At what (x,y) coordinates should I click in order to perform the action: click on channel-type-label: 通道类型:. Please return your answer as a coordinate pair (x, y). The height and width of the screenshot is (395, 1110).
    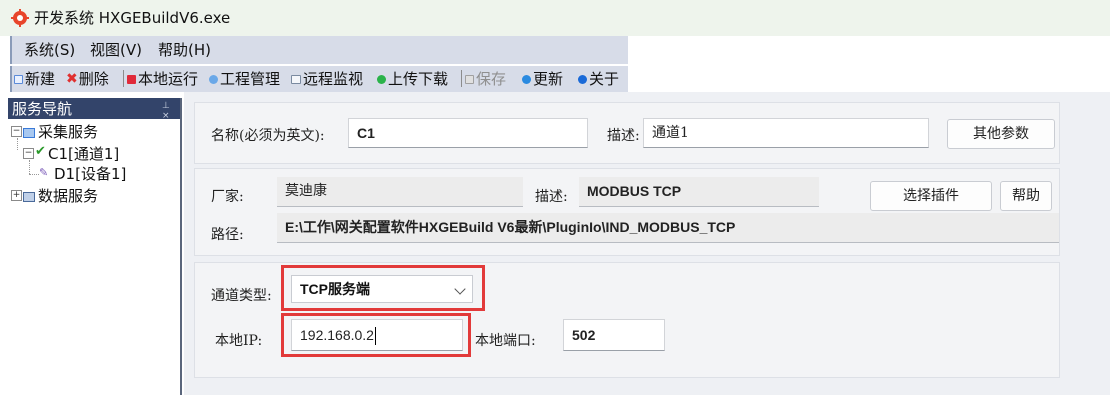
    Looking at the image, I should click on (241, 296).